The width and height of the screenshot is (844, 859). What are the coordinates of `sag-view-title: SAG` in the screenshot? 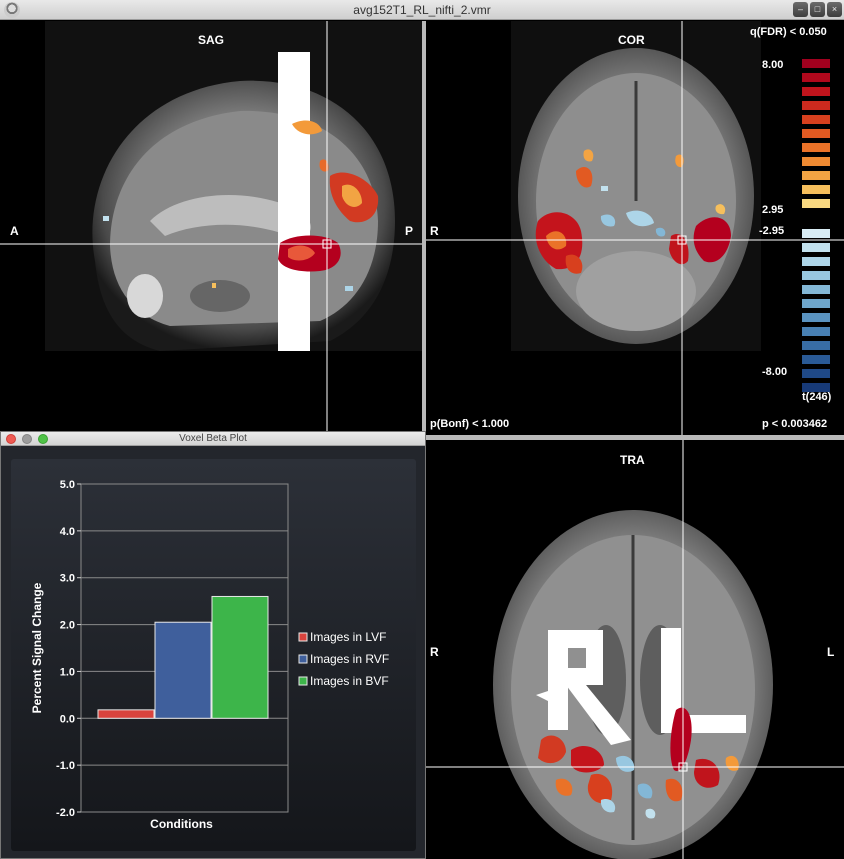 It's located at (211, 40).